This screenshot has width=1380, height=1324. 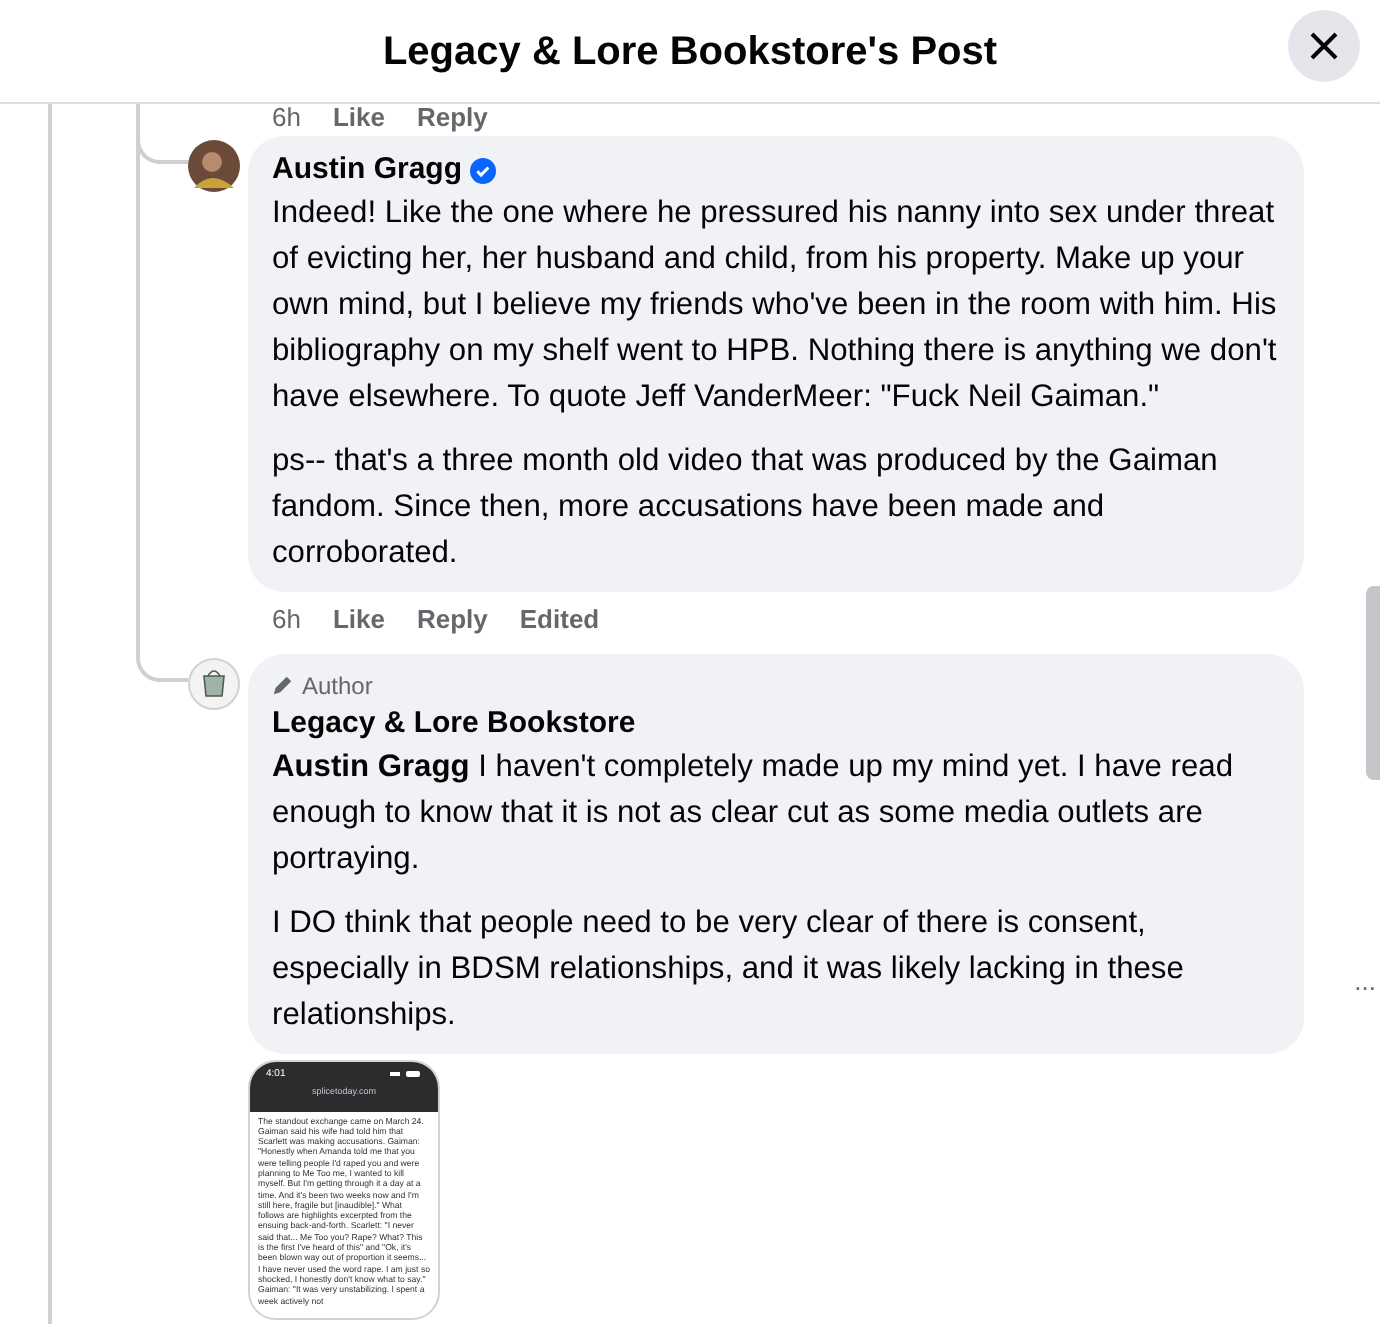 What do you see at coordinates (746, 508) in the screenshot?
I see `comment-text: ps-- that's a three month old video that was produced by the Gaiman fandom. Since then, more accusations have been made and corroborated.` at bounding box center [746, 508].